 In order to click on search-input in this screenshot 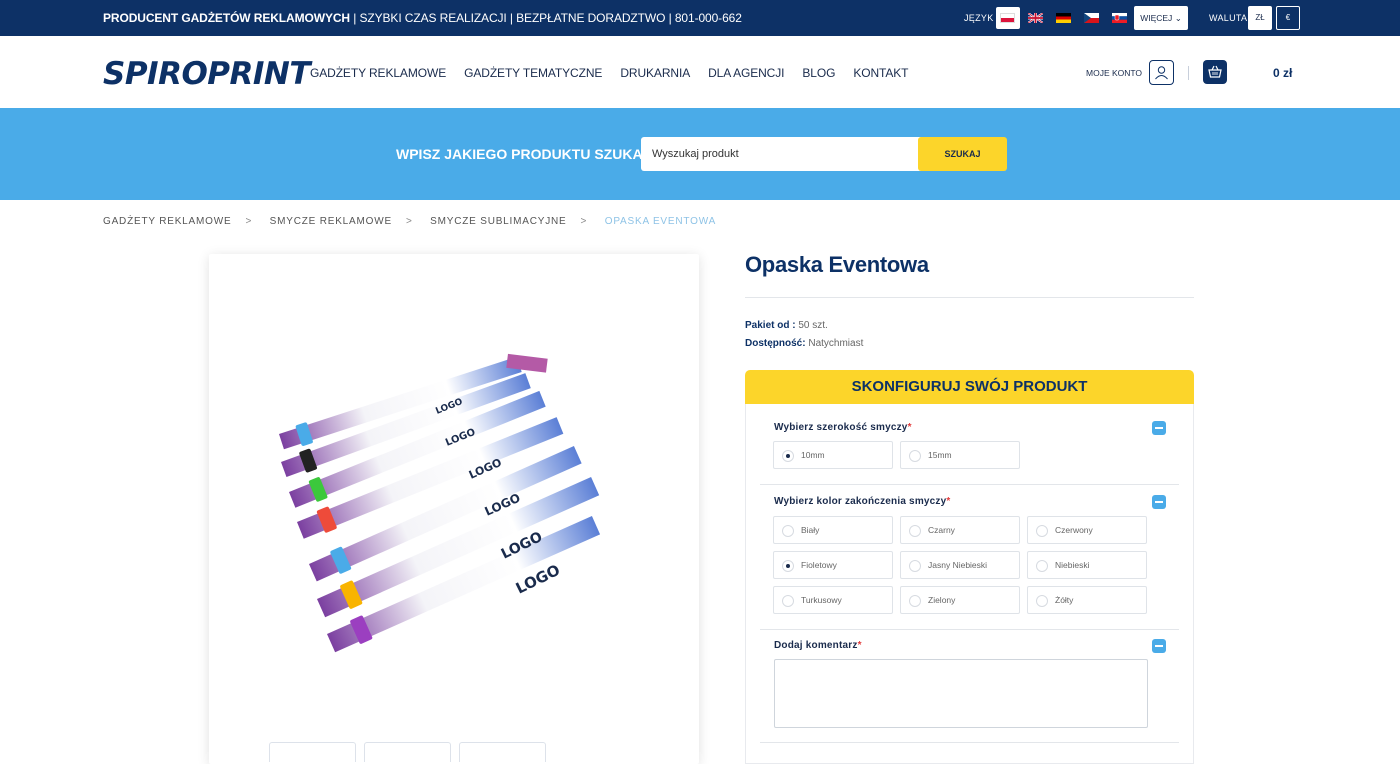, I will do `click(781, 154)`.